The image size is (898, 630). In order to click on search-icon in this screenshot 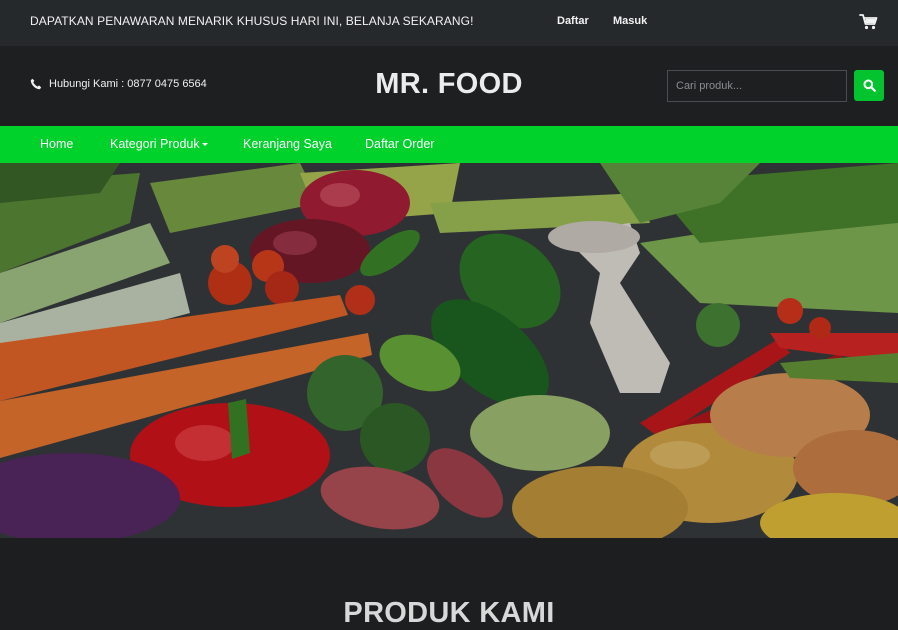, I will do `click(869, 85)`.